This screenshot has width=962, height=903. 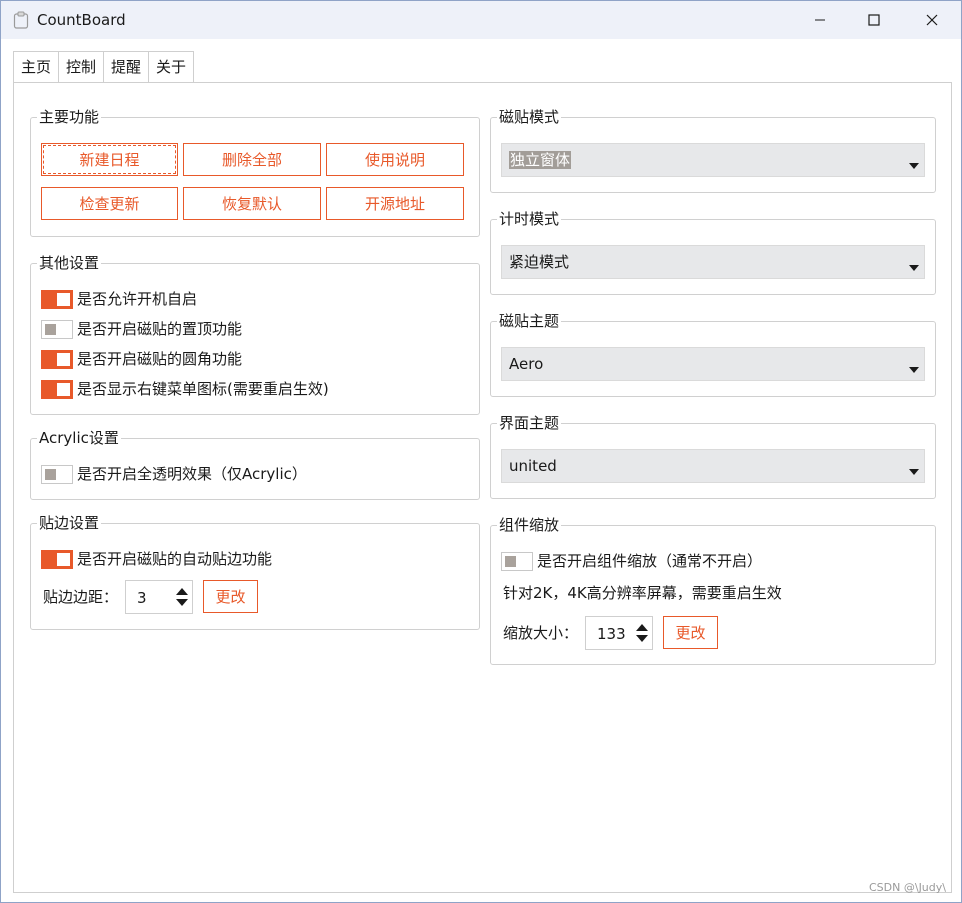 I want to click on group-title: 磁贴主题, so click(x=529, y=321).